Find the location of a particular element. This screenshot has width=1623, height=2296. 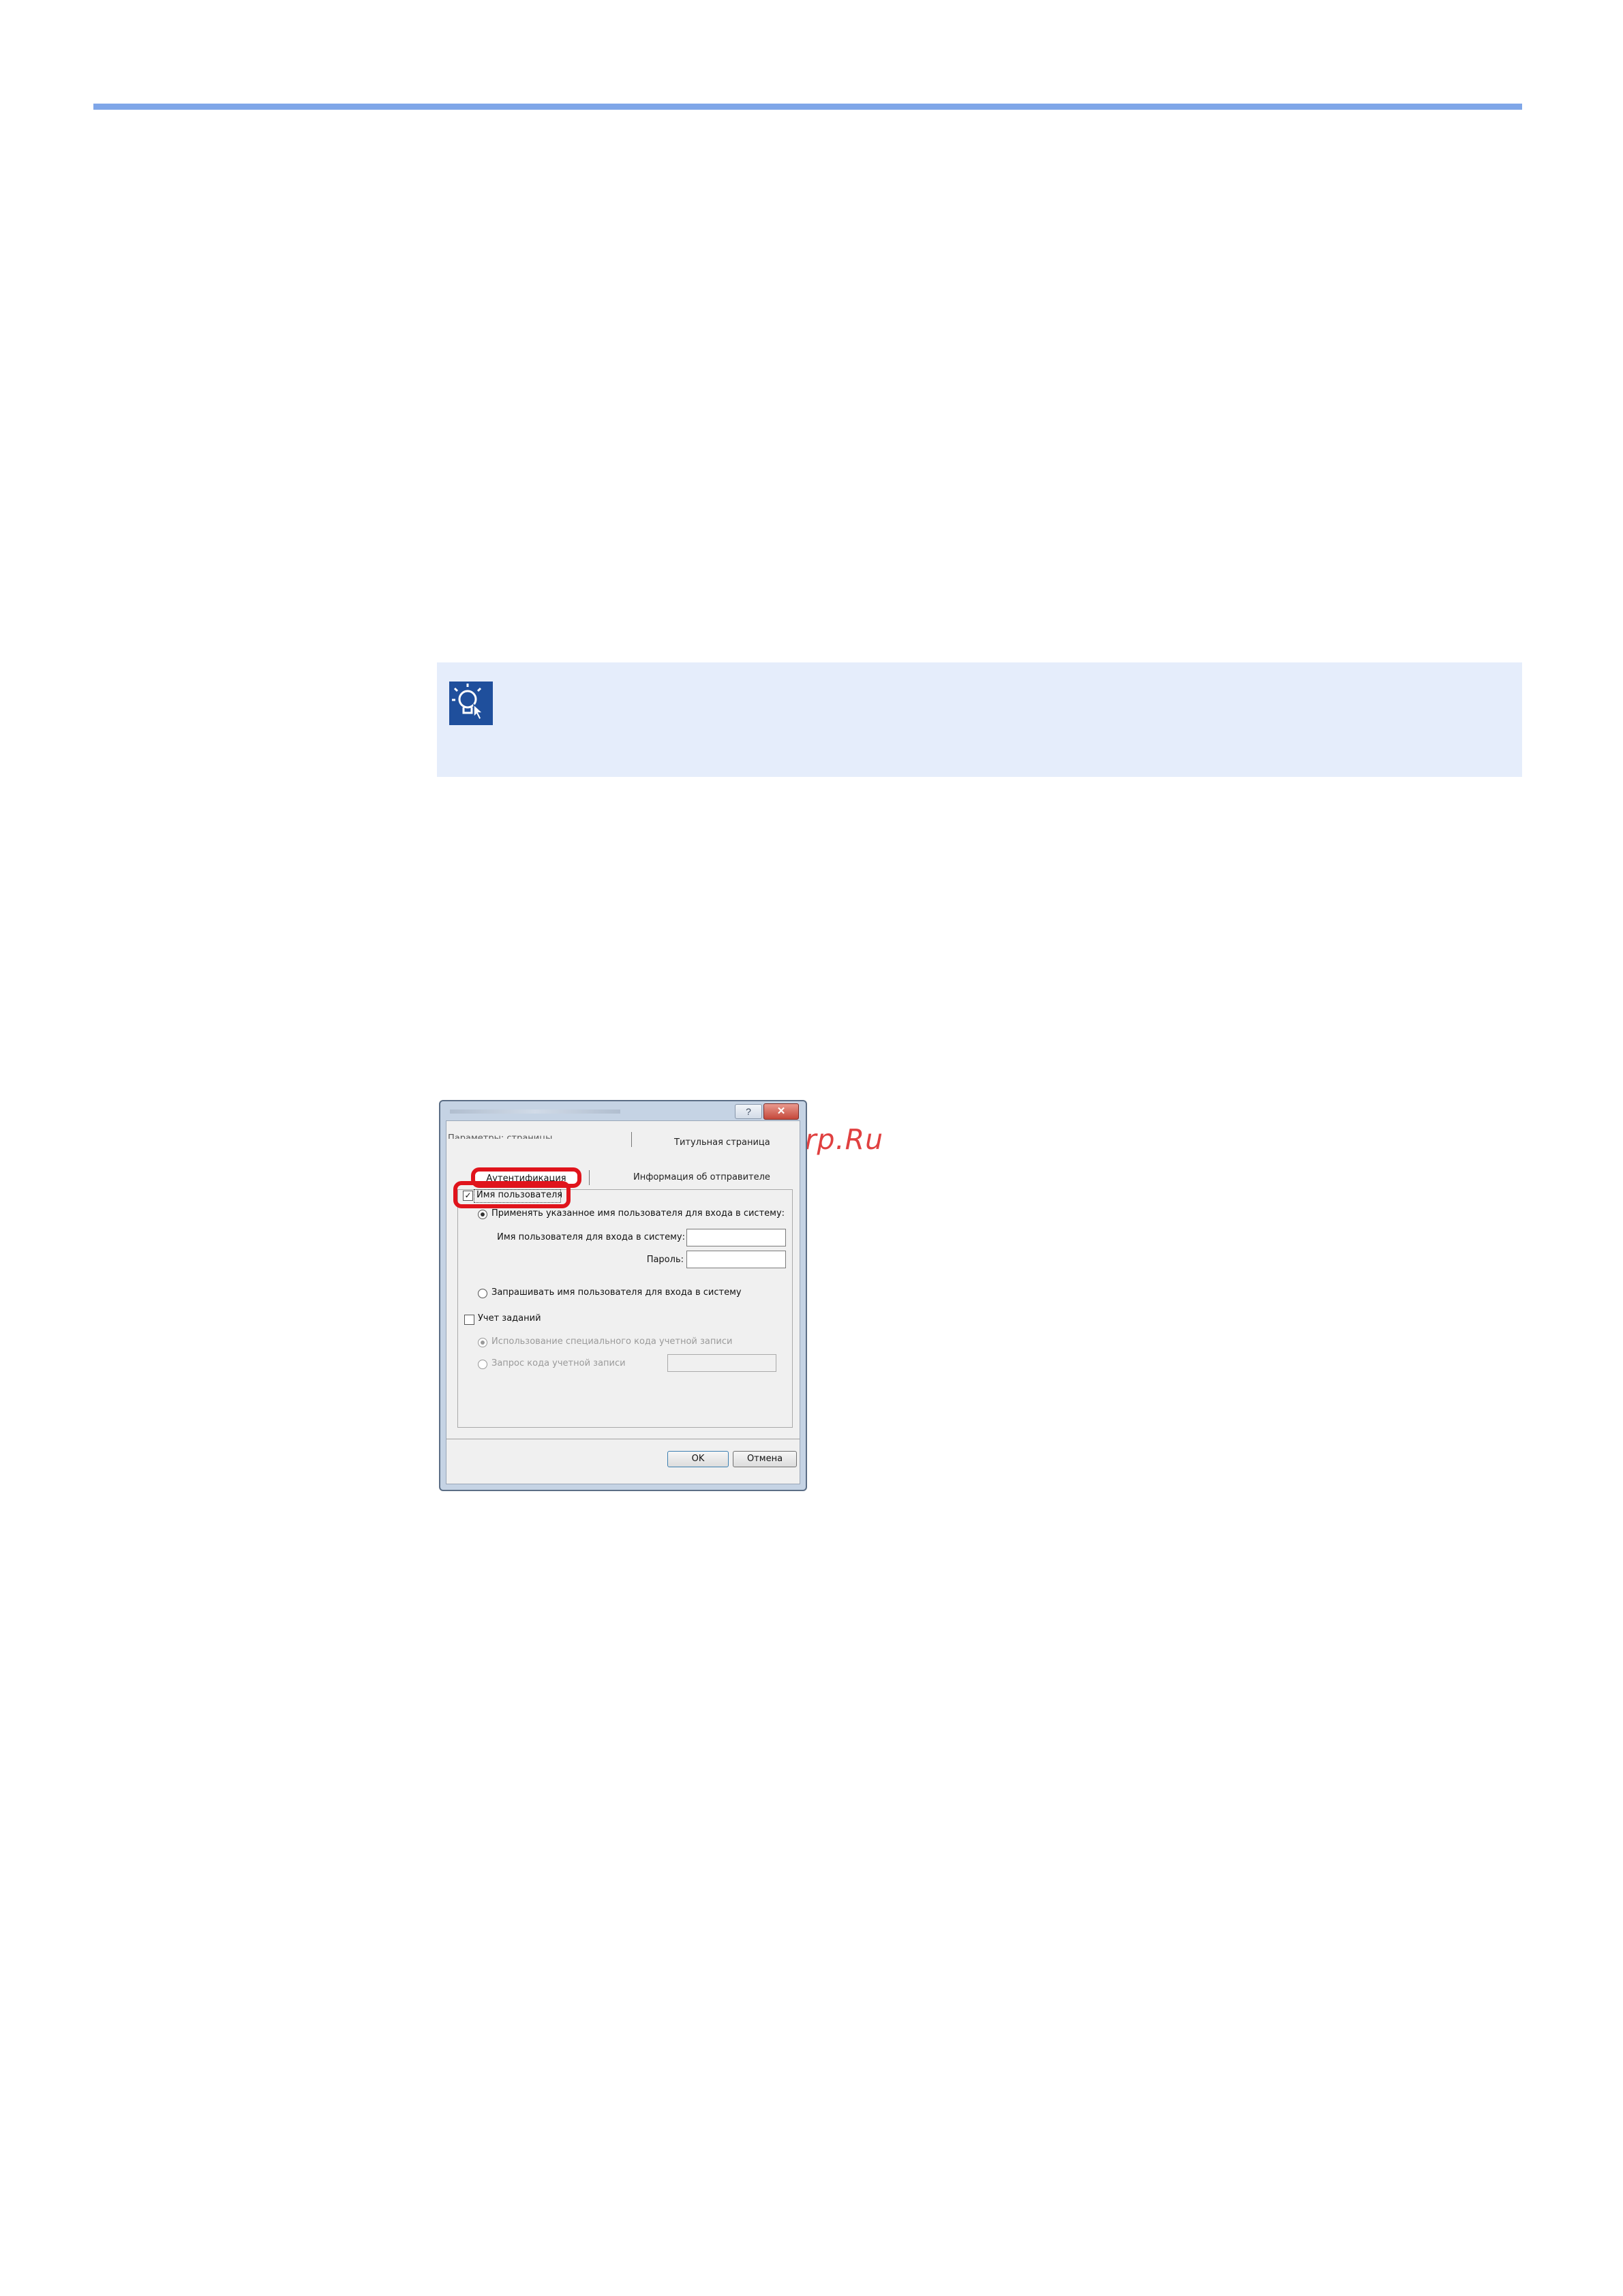

dialog-titlebar: ? ✕ is located at coordinates (623, 1110).